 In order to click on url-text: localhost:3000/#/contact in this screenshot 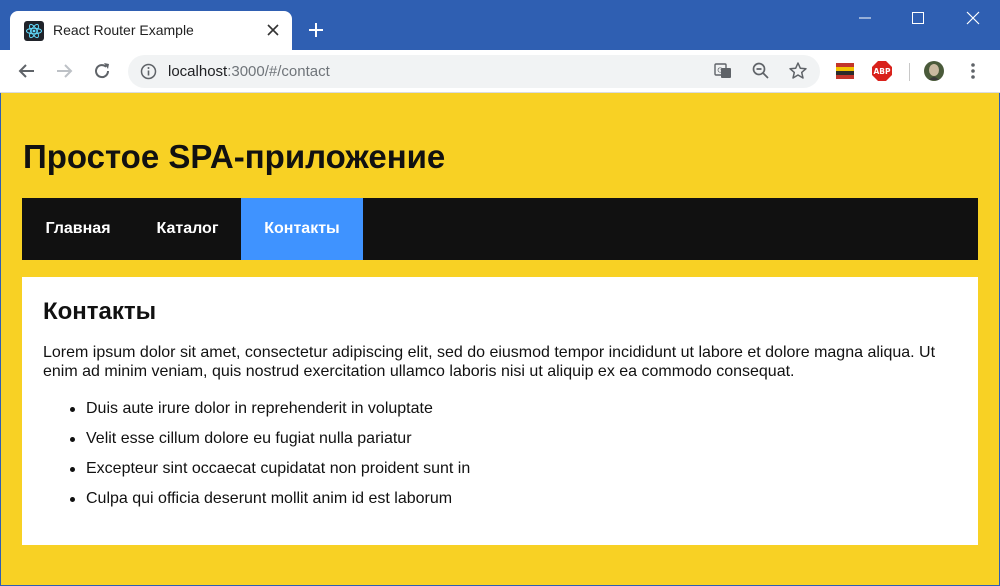, I will do `click(249, 71)`.